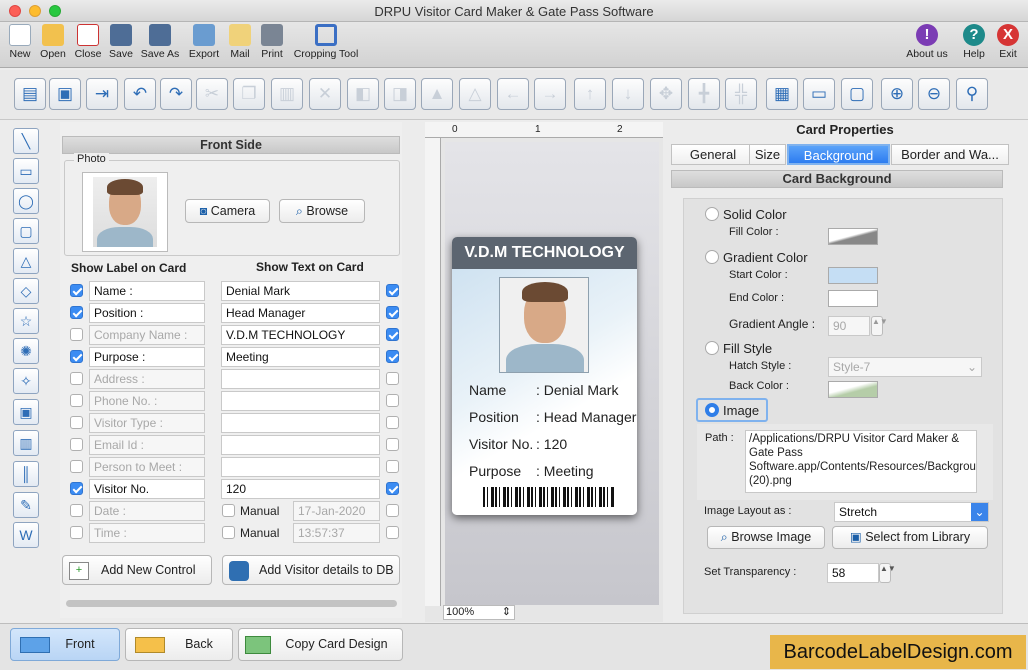 The height and width of the screenshot is (670, 1028). Describe the element at coordinates (26, 443) in the screenshot. I see `library-tool-icon: ▥` at that location.